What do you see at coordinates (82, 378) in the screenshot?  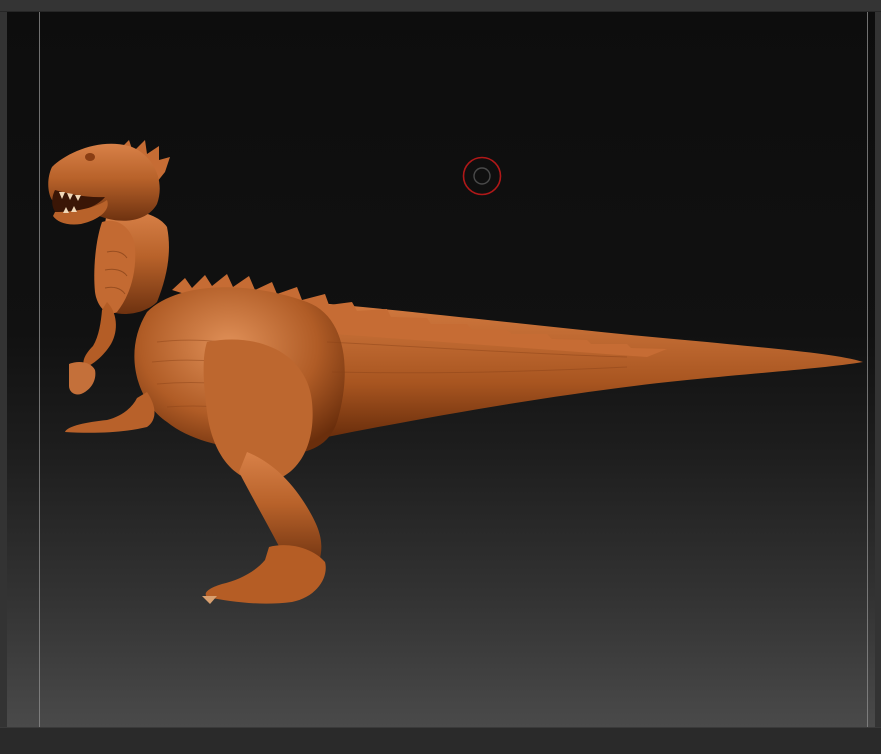 I see `hand` at bounding box center [82, 378].